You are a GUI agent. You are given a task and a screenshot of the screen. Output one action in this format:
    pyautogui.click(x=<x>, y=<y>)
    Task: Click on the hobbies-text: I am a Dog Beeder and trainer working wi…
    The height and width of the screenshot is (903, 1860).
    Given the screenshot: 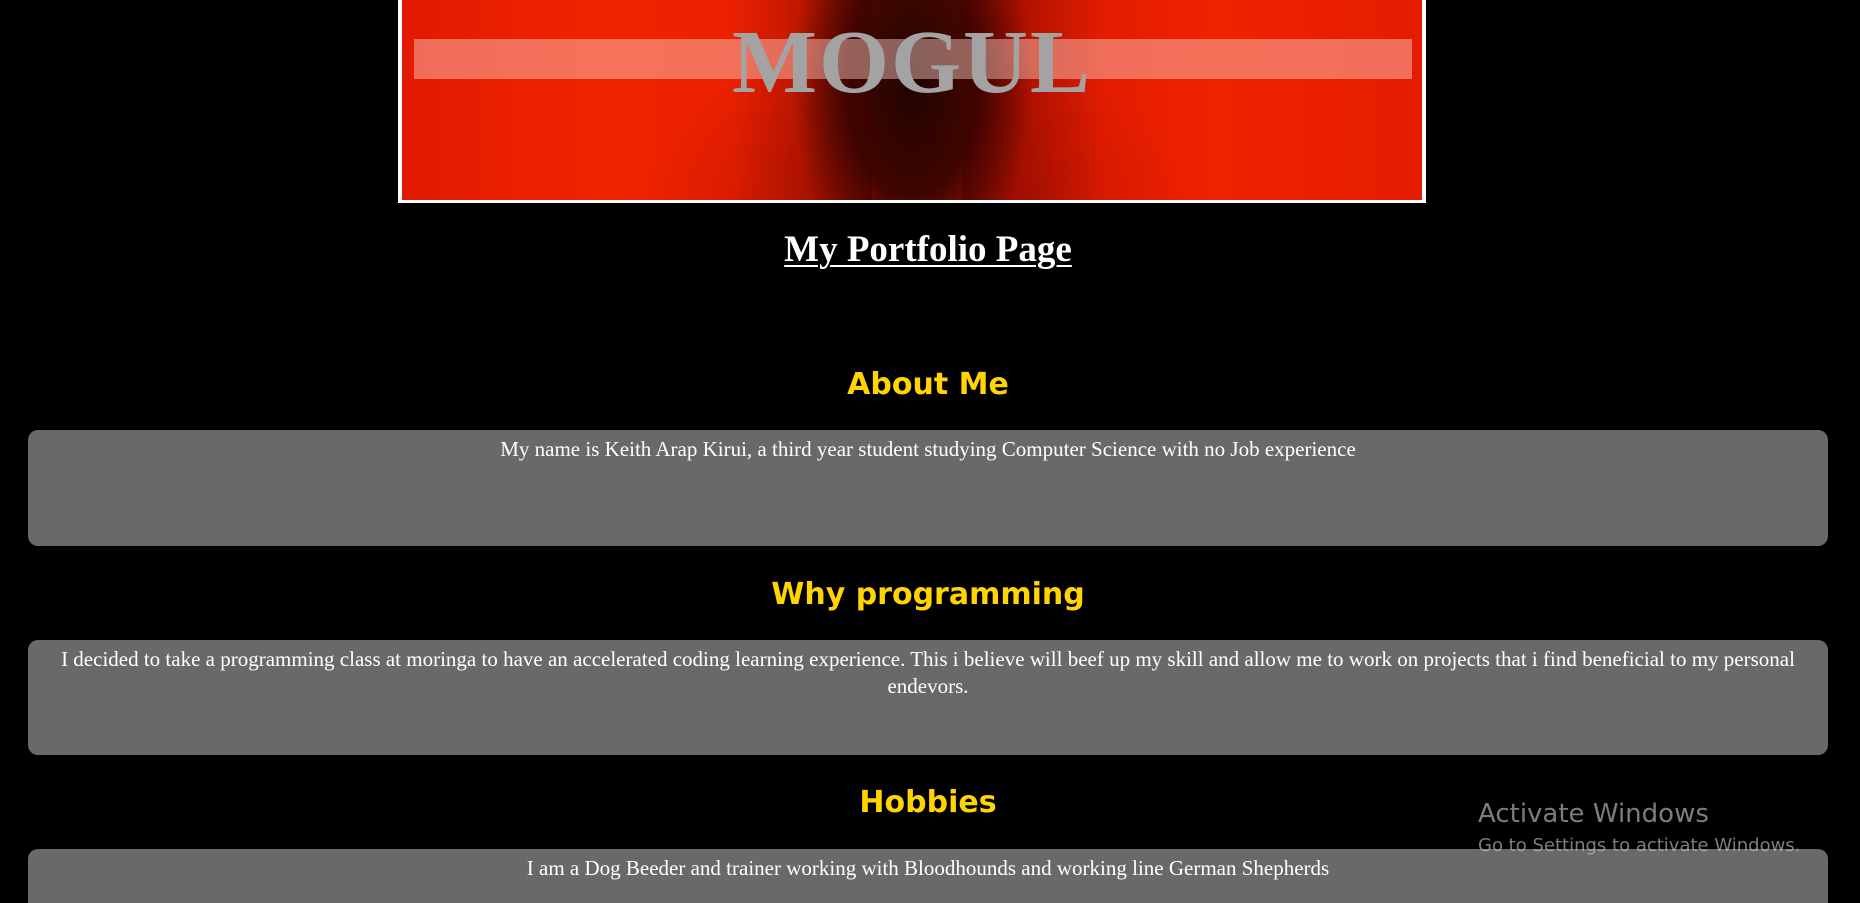 What is the action you would take?
    pyautogui.click(x=928, y=868)
    